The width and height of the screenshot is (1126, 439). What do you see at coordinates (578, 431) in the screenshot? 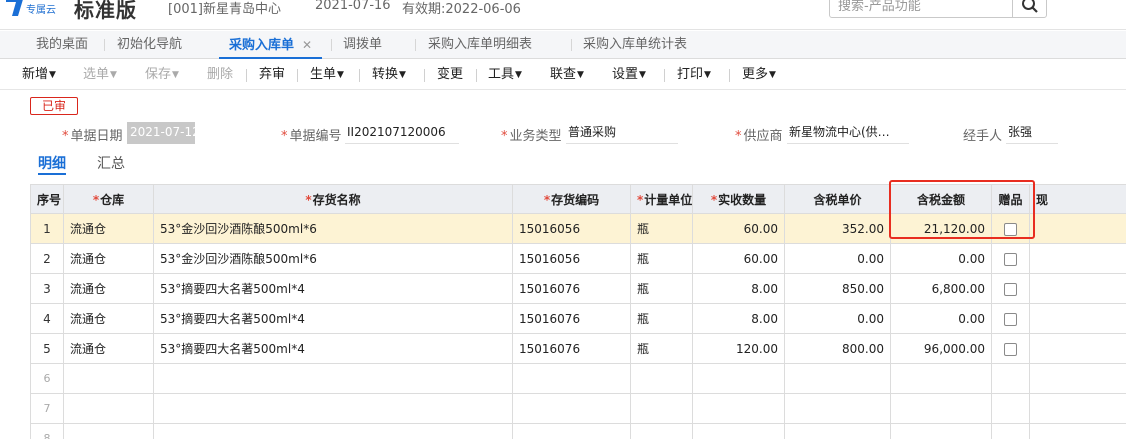
I see `table-row-empty: 8` at bounding box center [578, 431].